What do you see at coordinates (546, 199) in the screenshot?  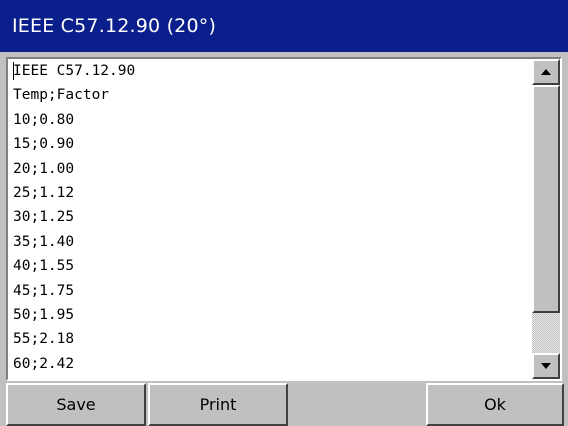 I see `scroll-thumb` at bounding box center [546, 199].